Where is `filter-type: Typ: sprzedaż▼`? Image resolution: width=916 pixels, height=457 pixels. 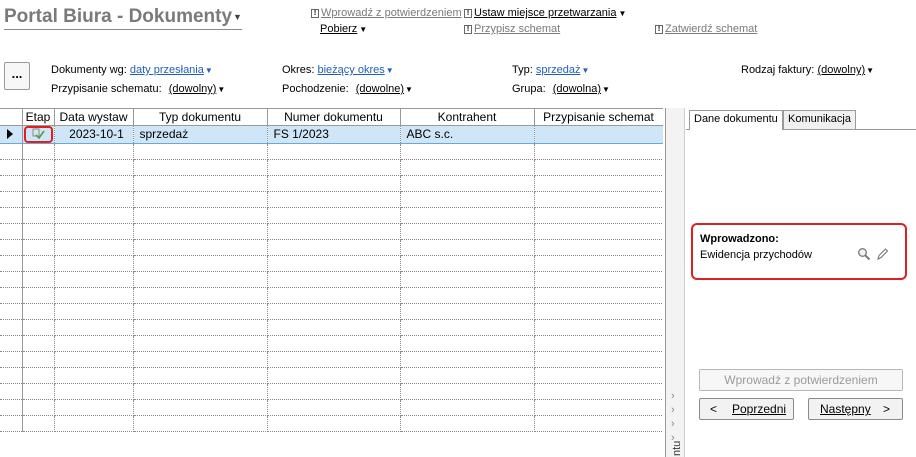 filter-type: Typ: sprzedaż▼ is located at coordinates (550, 70).